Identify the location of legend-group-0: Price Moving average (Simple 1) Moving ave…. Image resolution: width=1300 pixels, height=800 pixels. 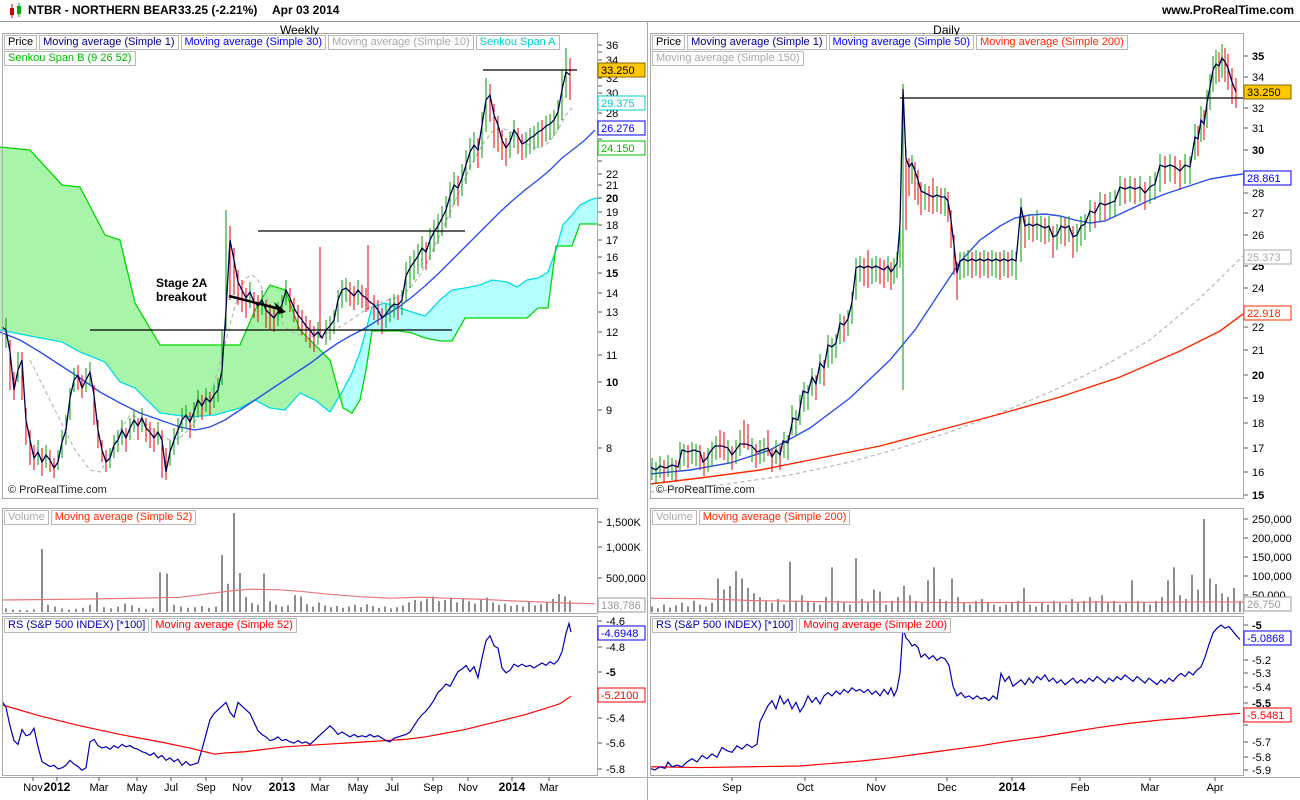
(283, 51).